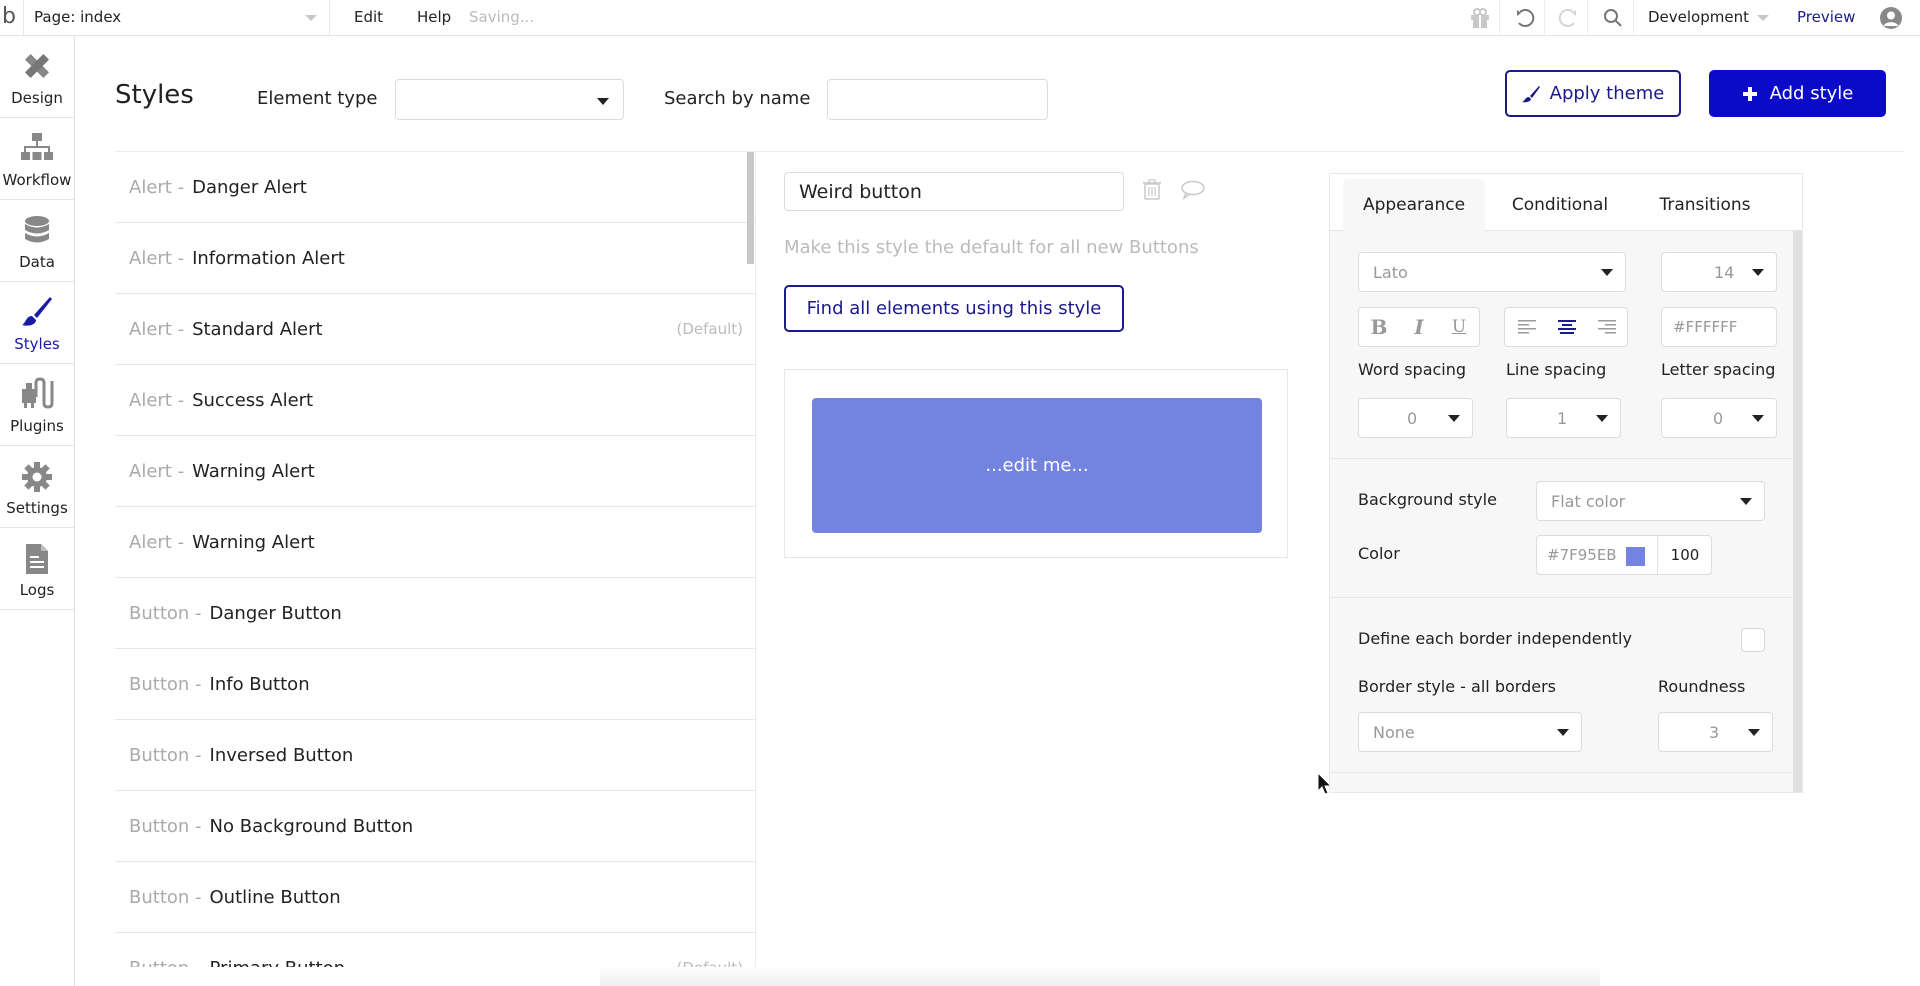 This screenshot has height=986, width=1920. I want to click on workflow-icon, so click(37, 146).